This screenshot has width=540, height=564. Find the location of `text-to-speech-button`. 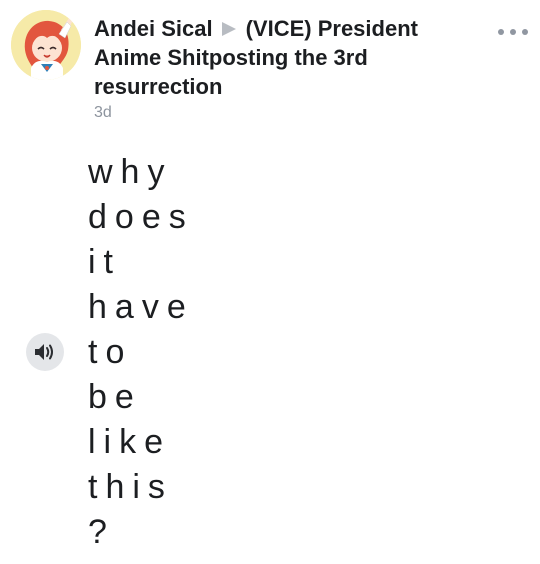

text-to-speech-button is located at coordinates (45, 352).